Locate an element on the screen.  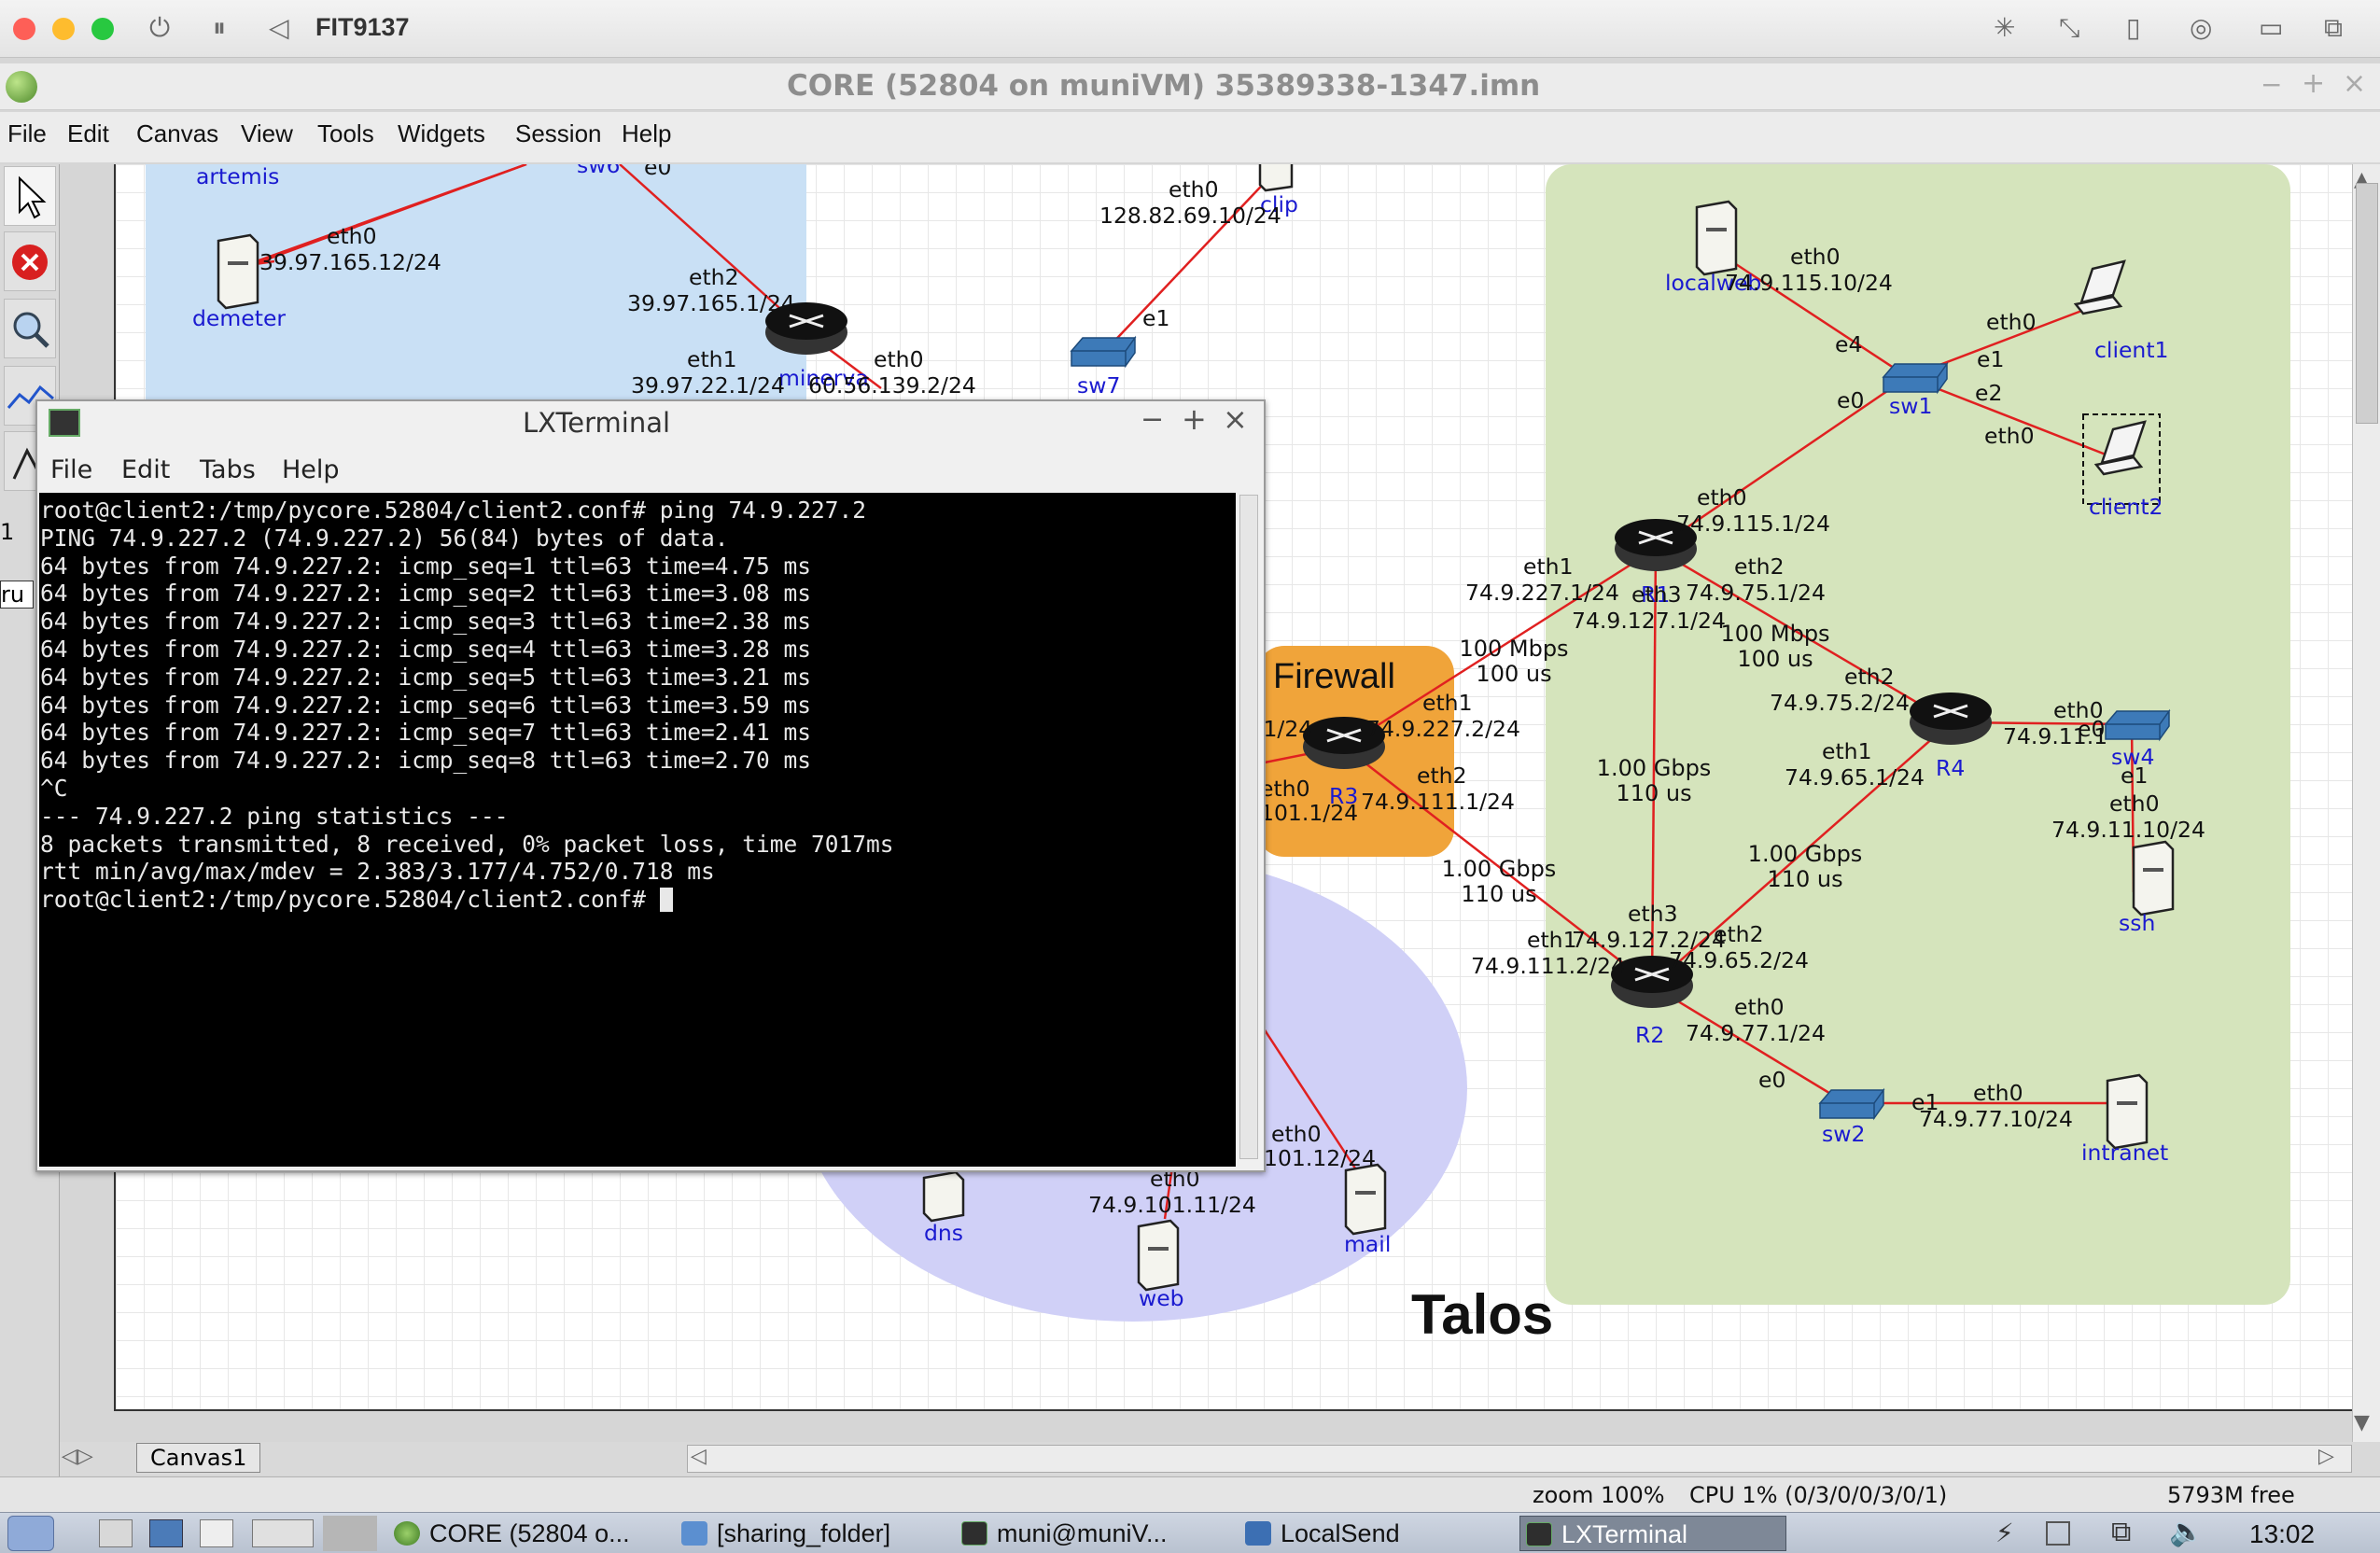
network-tray-icon: ⧉ is located at coordinates (2121, 1532).